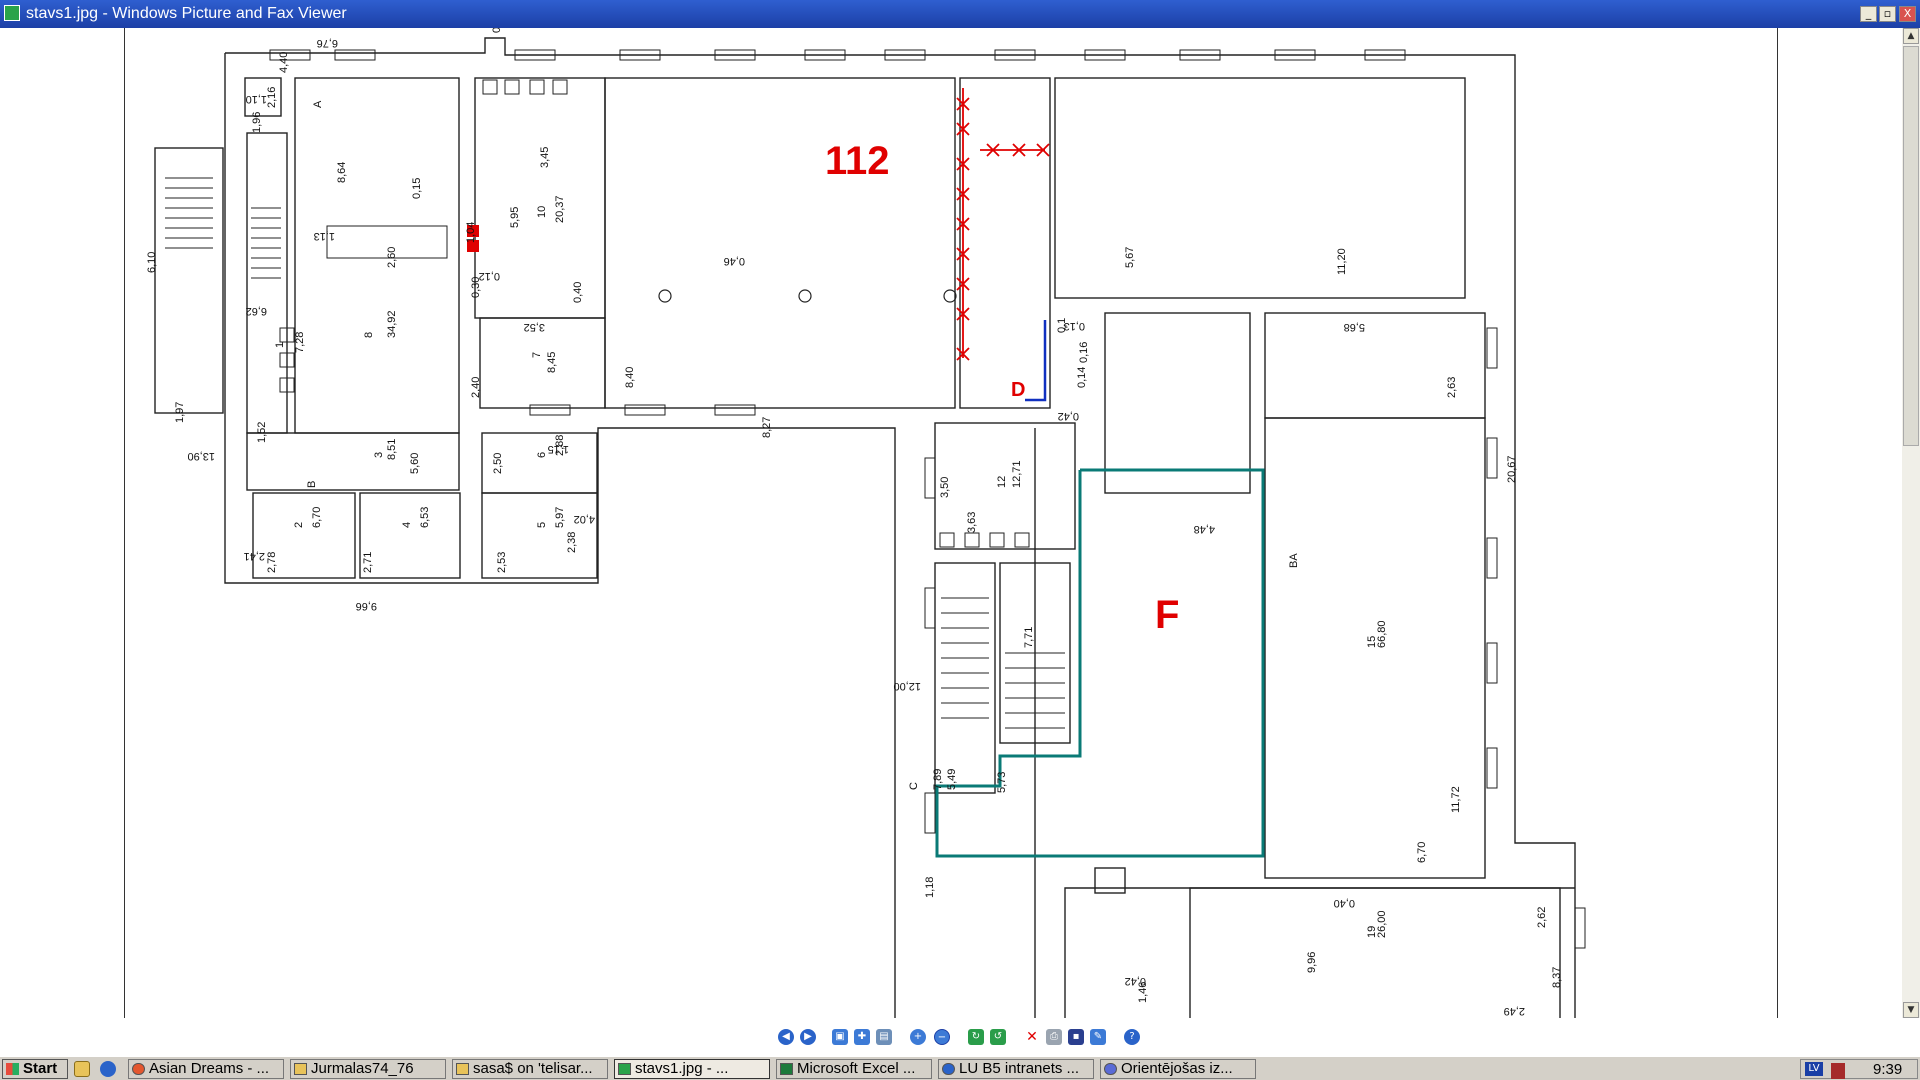 The image size is (1920, 1080). I want to click on maximize-button: ▫, so click(1887, 14).